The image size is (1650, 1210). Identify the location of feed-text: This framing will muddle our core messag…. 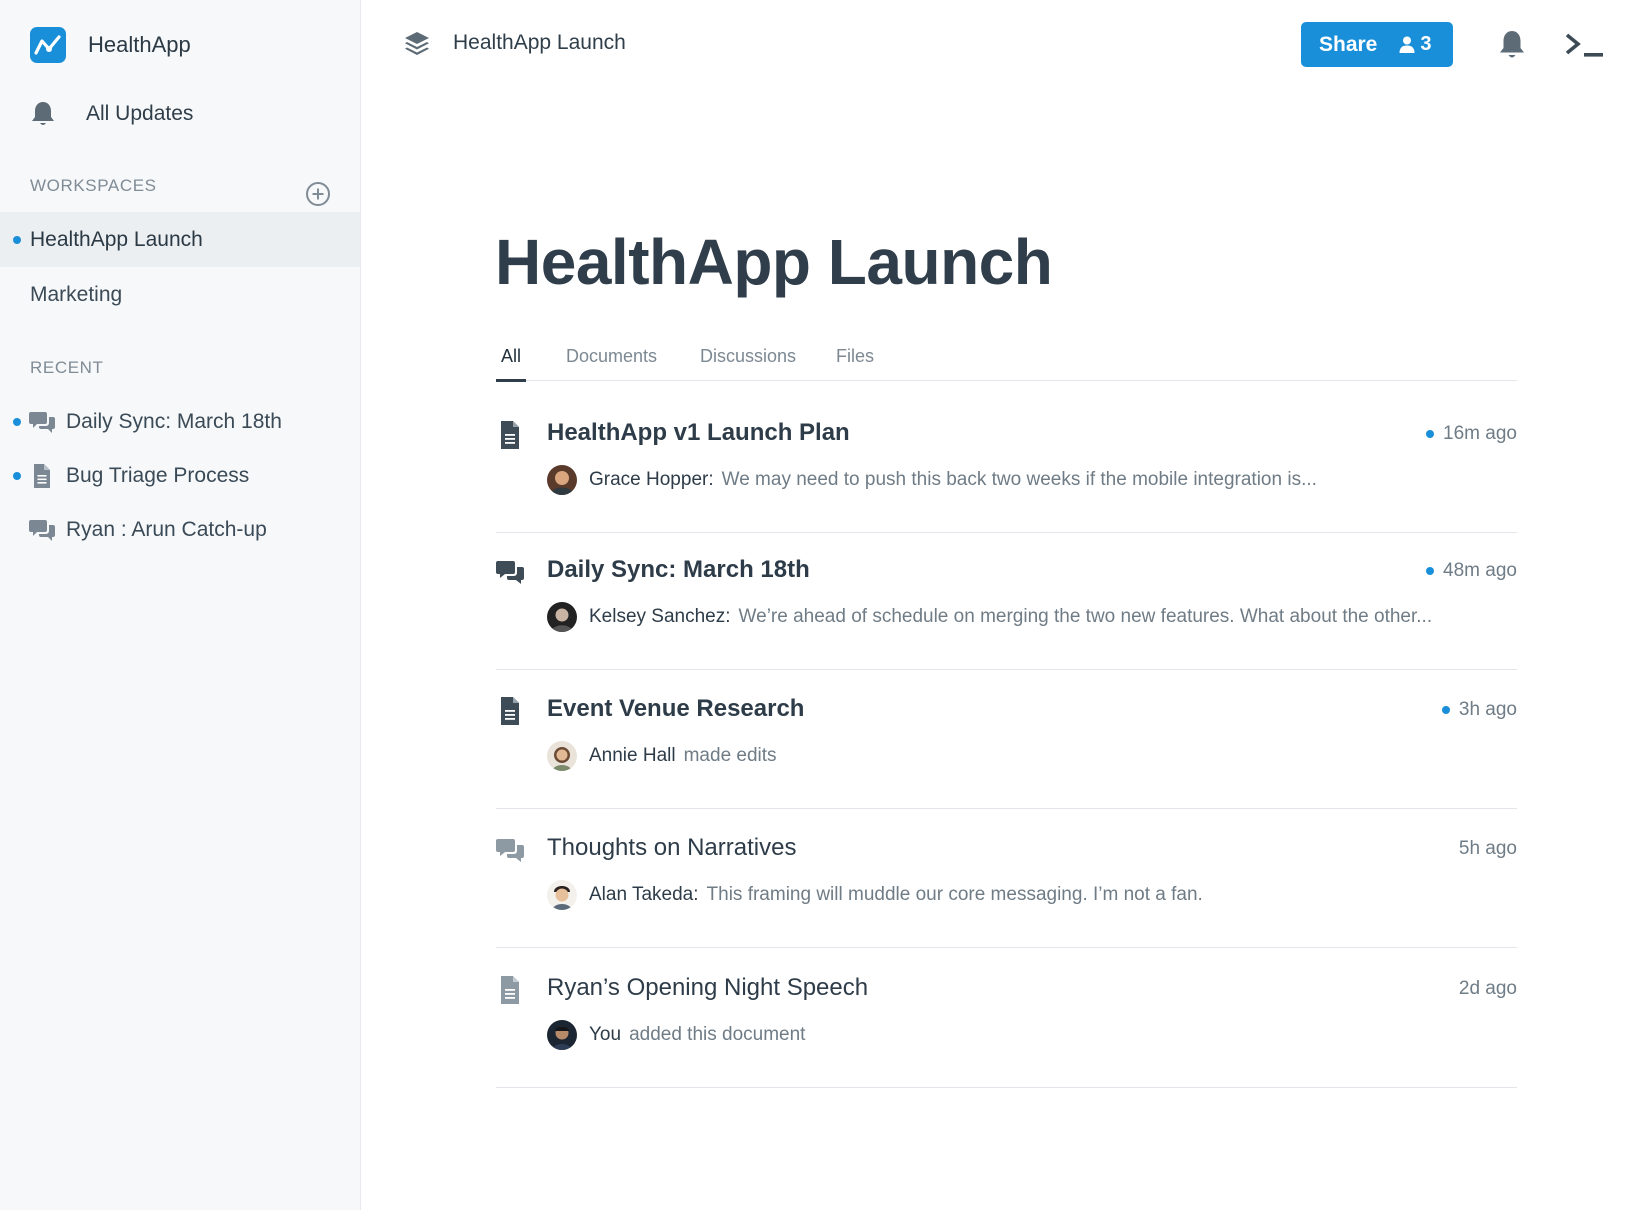
(954, 894).